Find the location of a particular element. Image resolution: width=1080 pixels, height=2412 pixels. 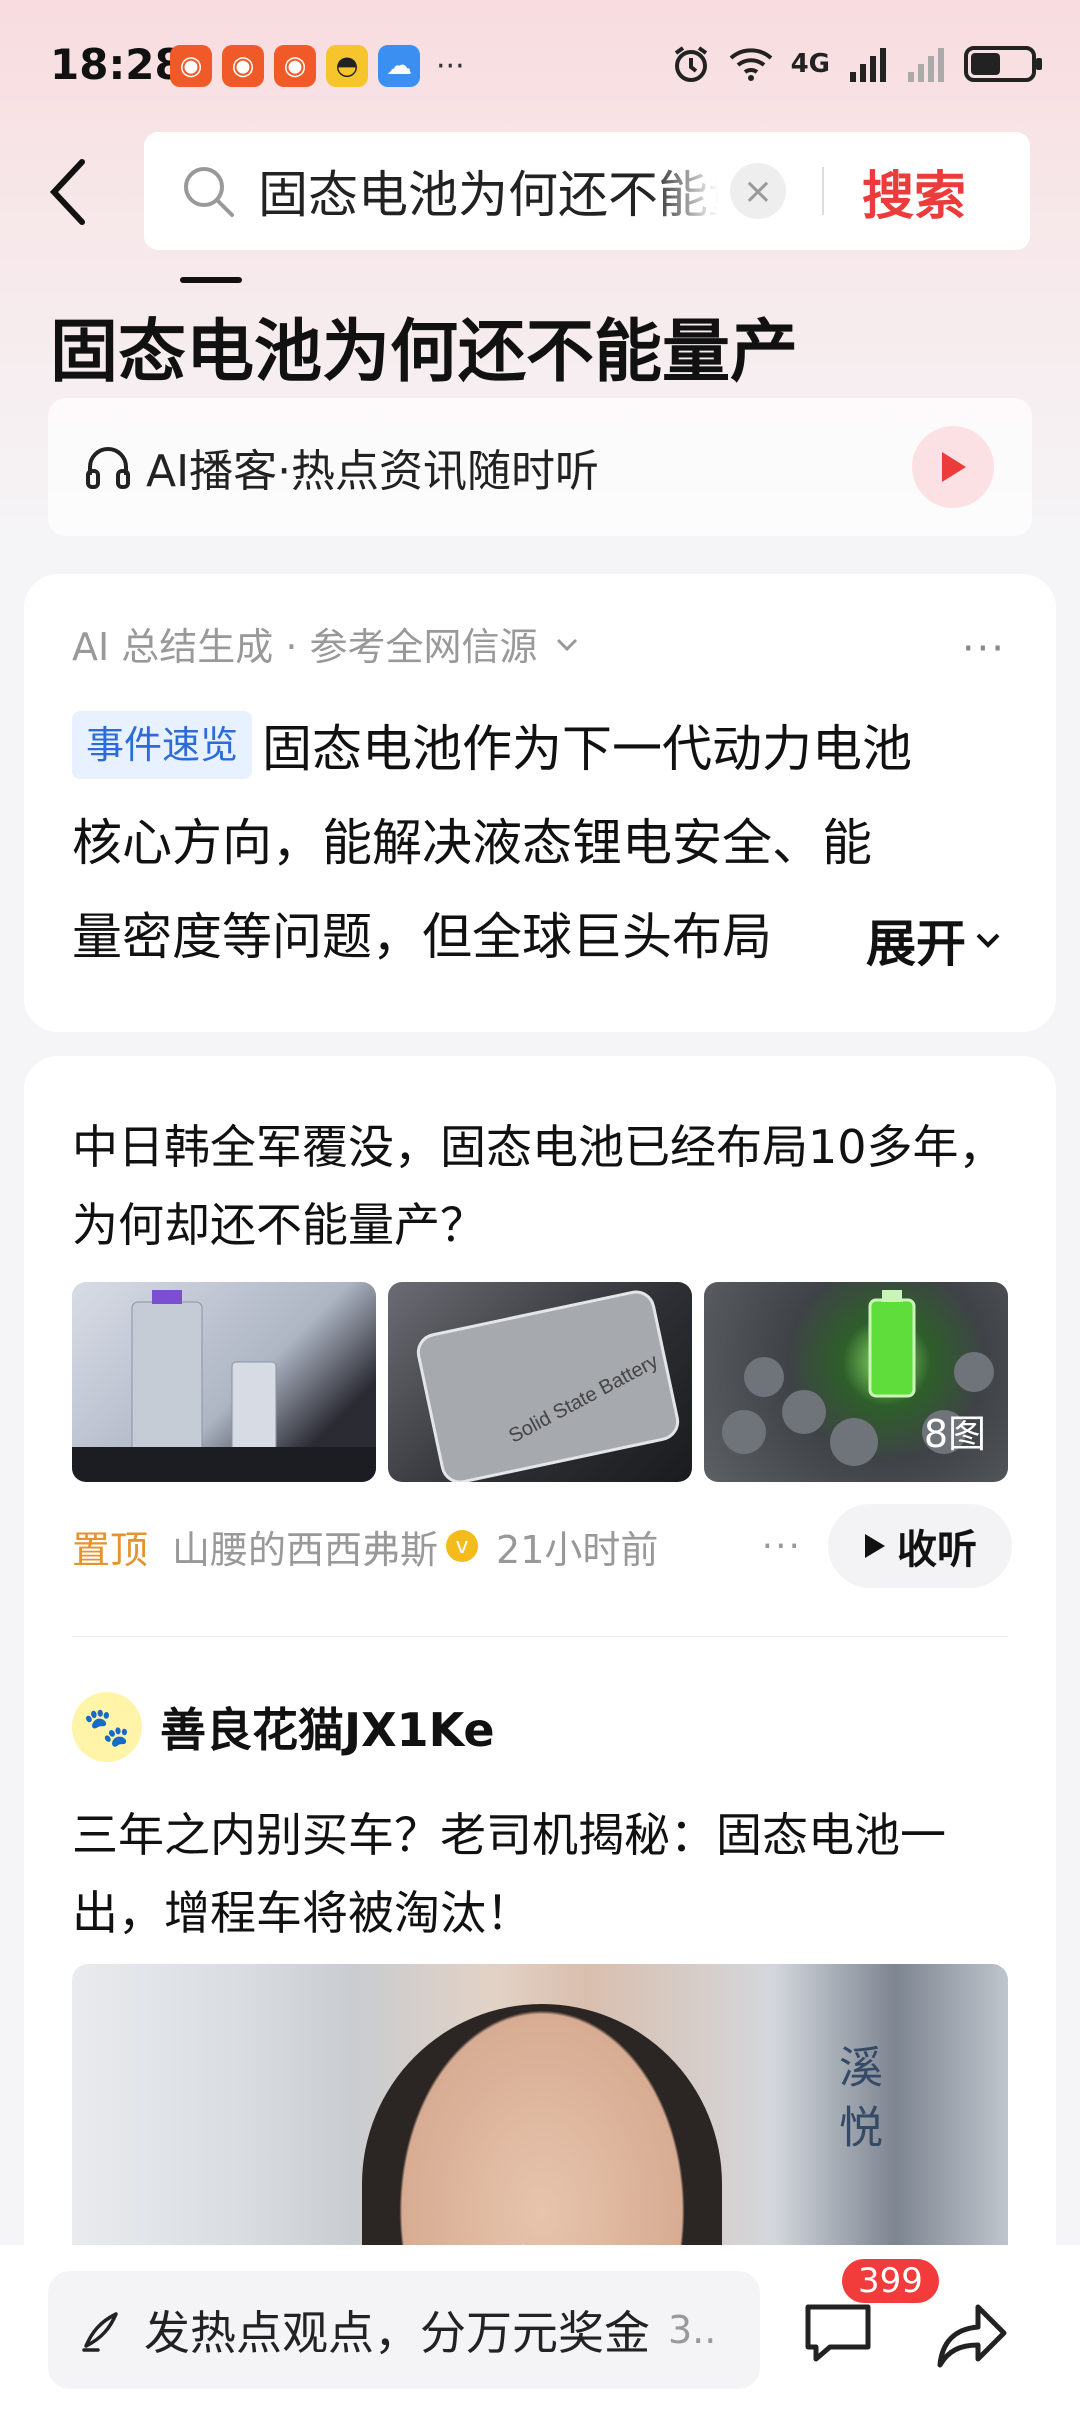

back-button is located at coordinates (70, 192).